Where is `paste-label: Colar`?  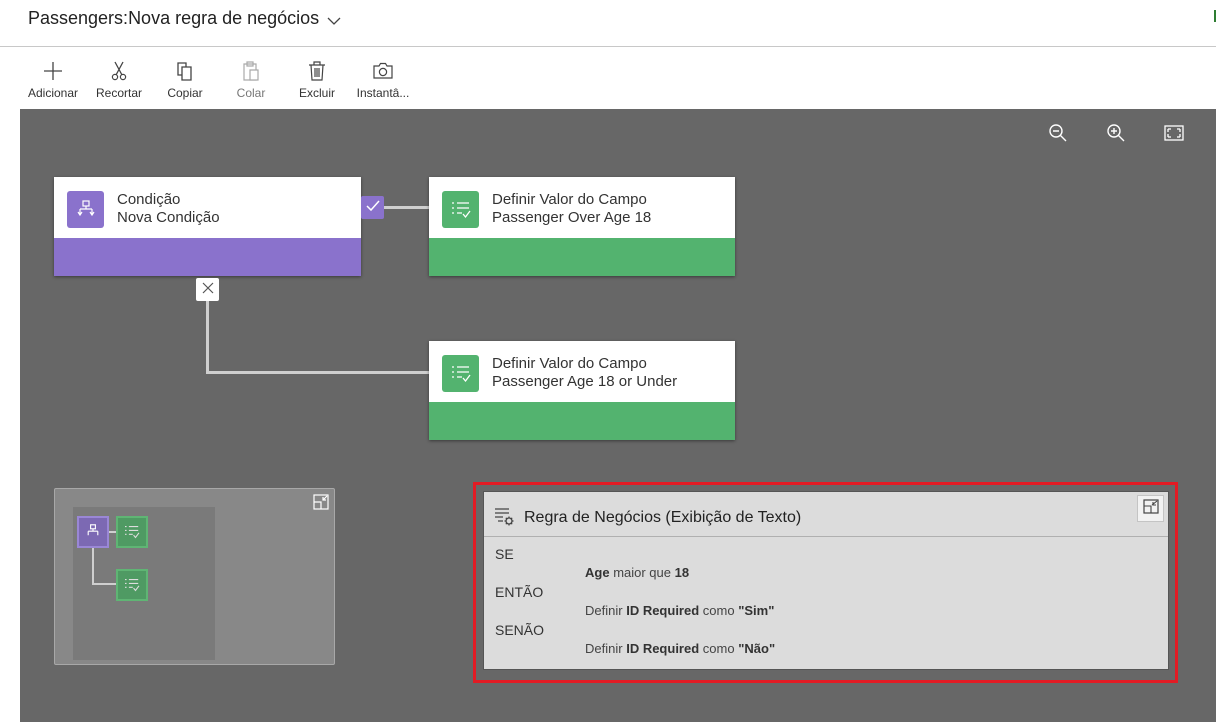 paste-label: Colar is located at coordinates (251, 93).